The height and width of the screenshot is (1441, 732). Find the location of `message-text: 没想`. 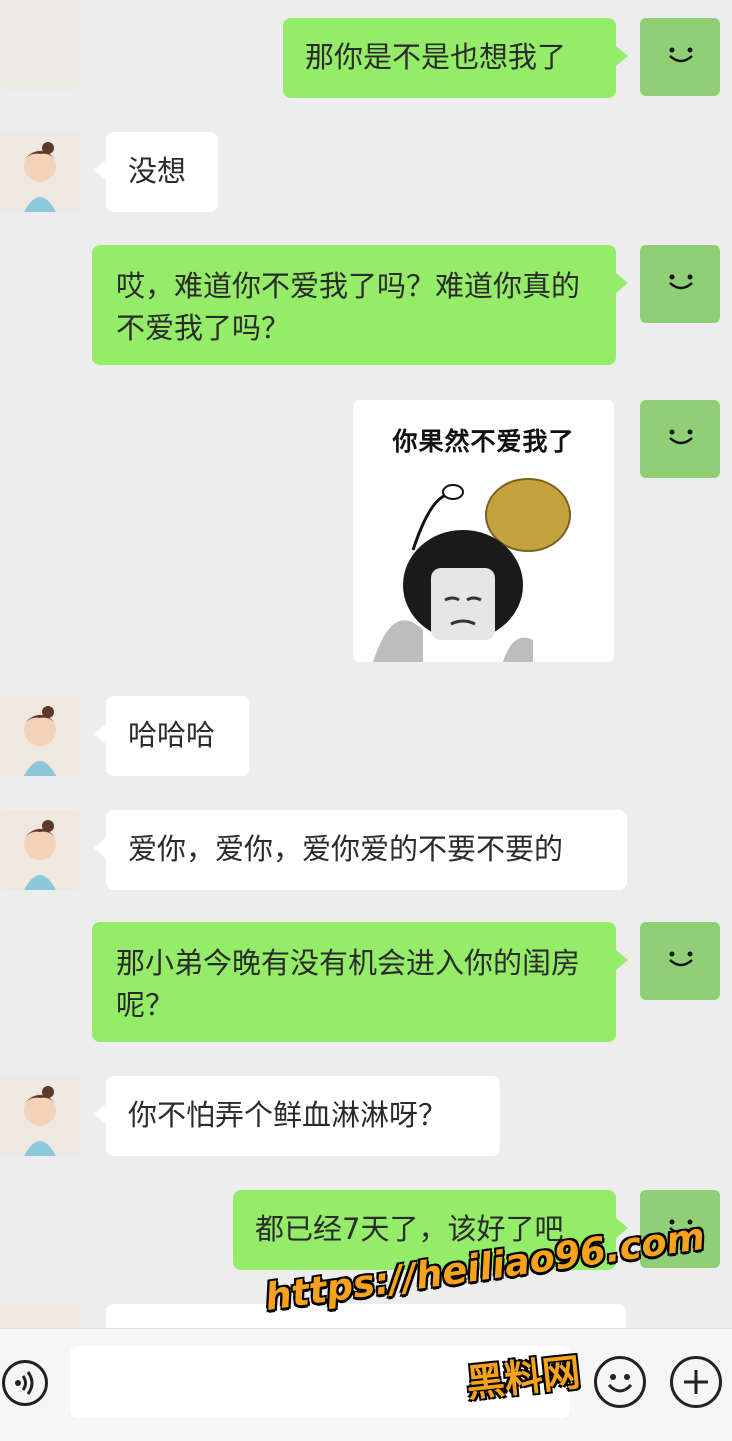

message-text: 没想 is located at coordinates (157, 171).